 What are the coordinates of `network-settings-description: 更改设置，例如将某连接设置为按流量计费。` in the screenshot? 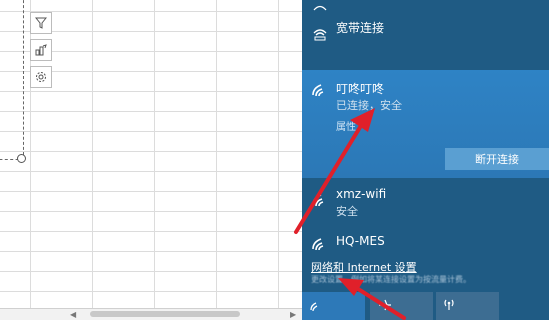 It's located at (391, 279).